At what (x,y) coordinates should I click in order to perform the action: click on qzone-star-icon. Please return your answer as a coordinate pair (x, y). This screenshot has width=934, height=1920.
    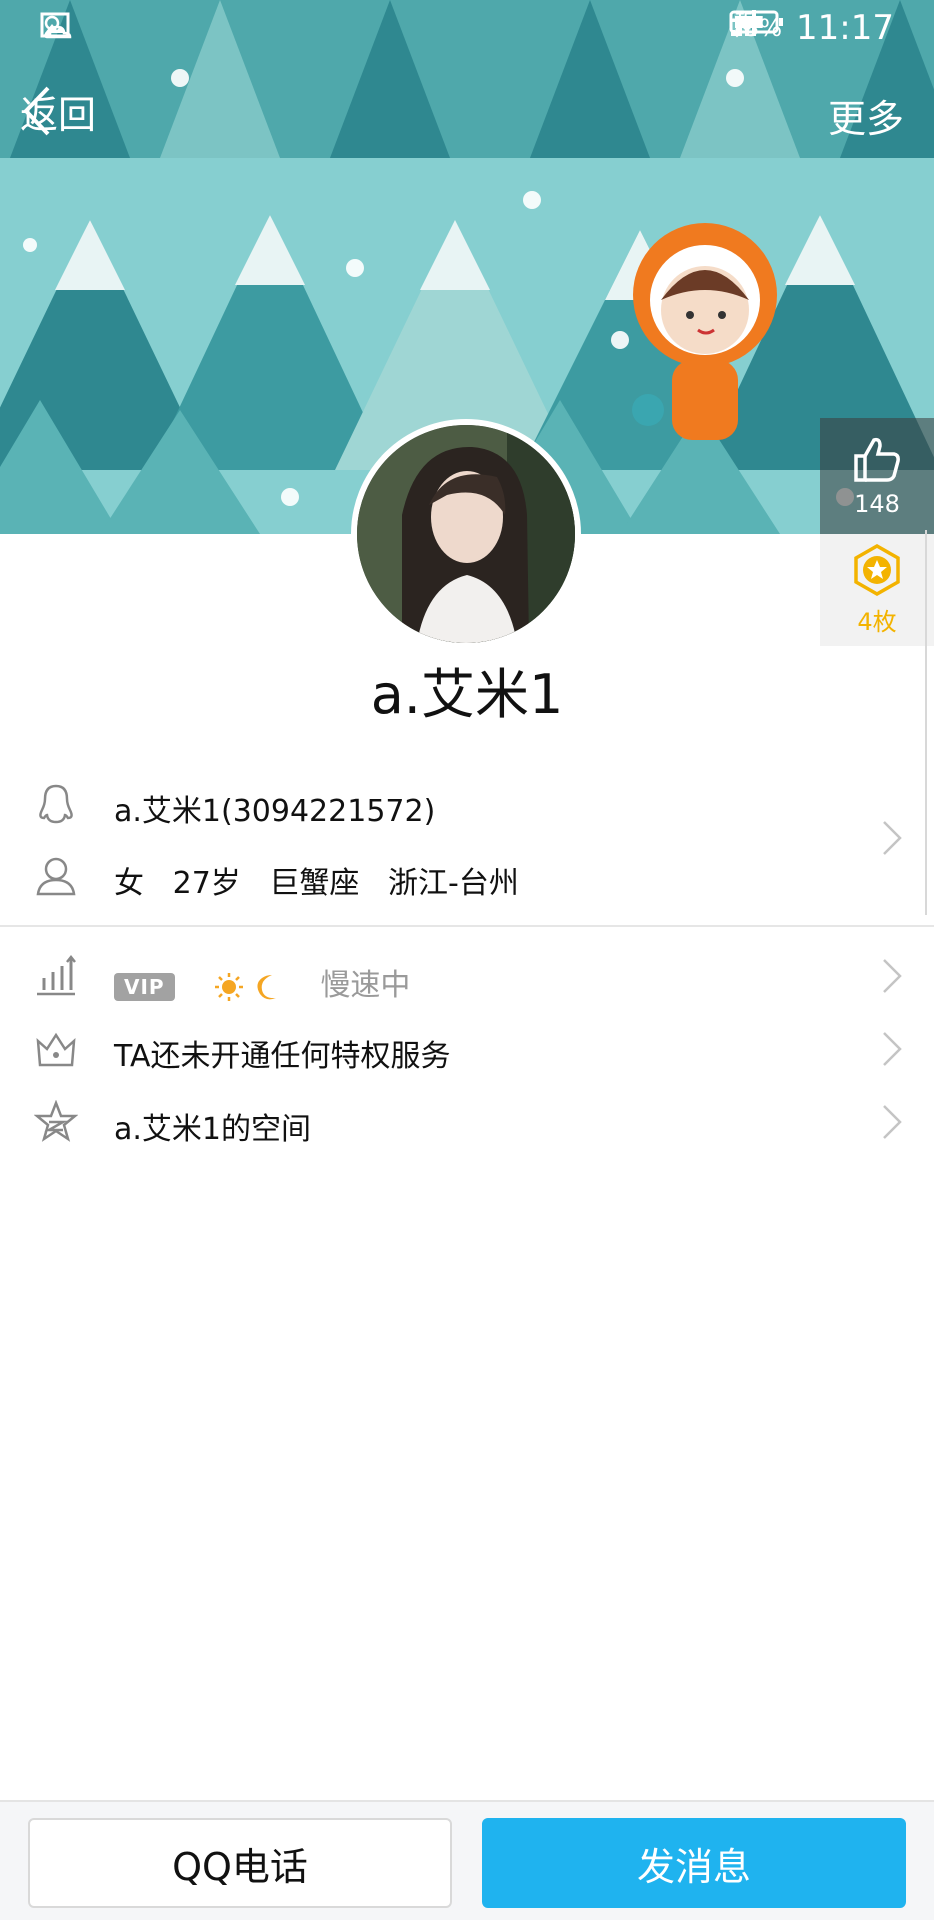
    Looking at the image, I should click on (56, 1121).